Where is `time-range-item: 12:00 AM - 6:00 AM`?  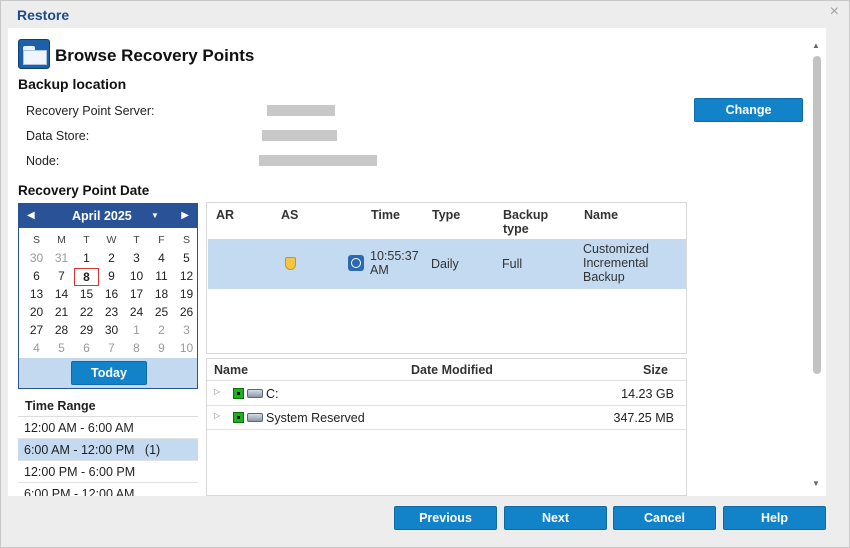 time-range-item: 12:00 AM - 6:00 AM is located at coordinates (108, 428).